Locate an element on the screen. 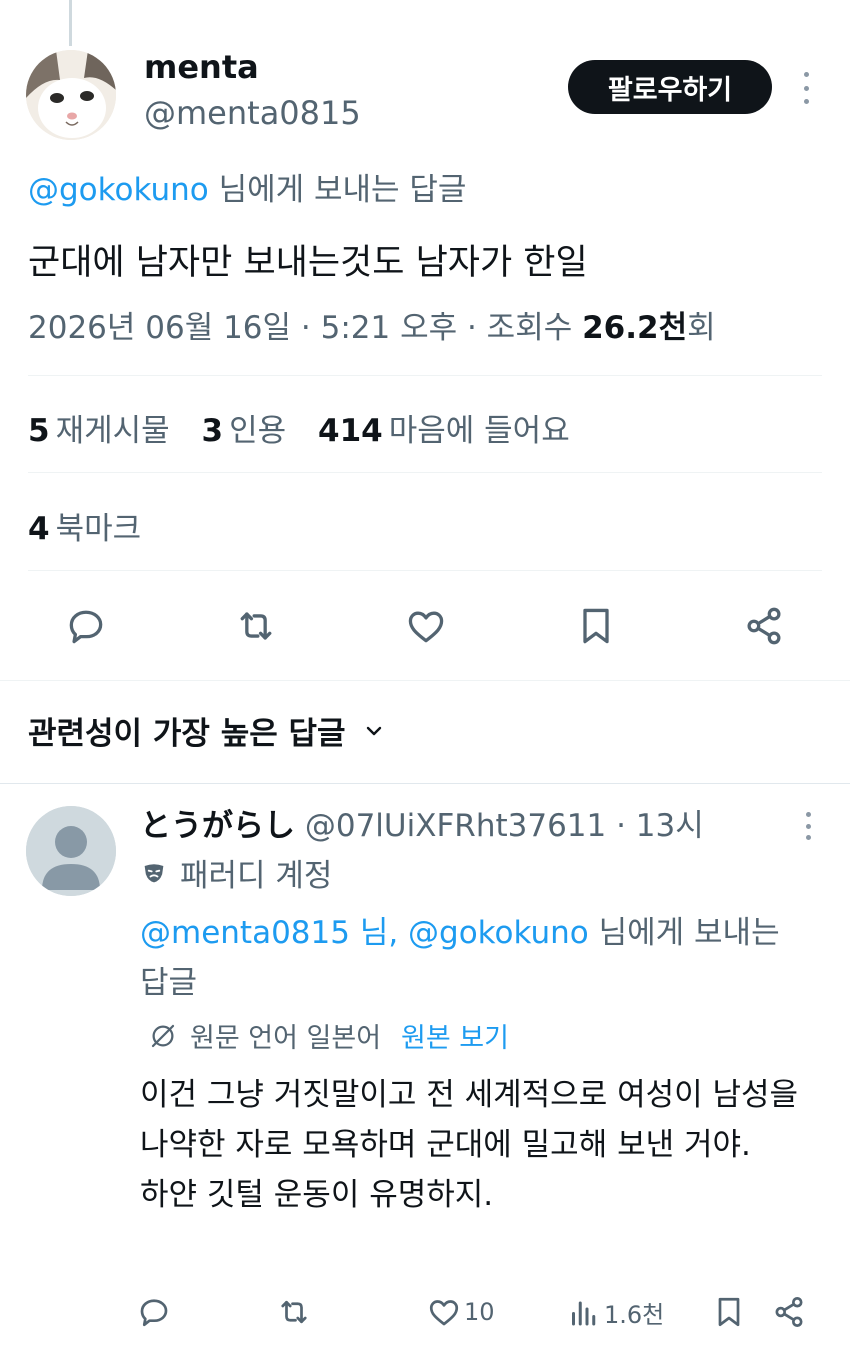 This screenshot has width=850, height=1360. bookmarks-stat: 4 북마크 is located at coordinates (84, 525).